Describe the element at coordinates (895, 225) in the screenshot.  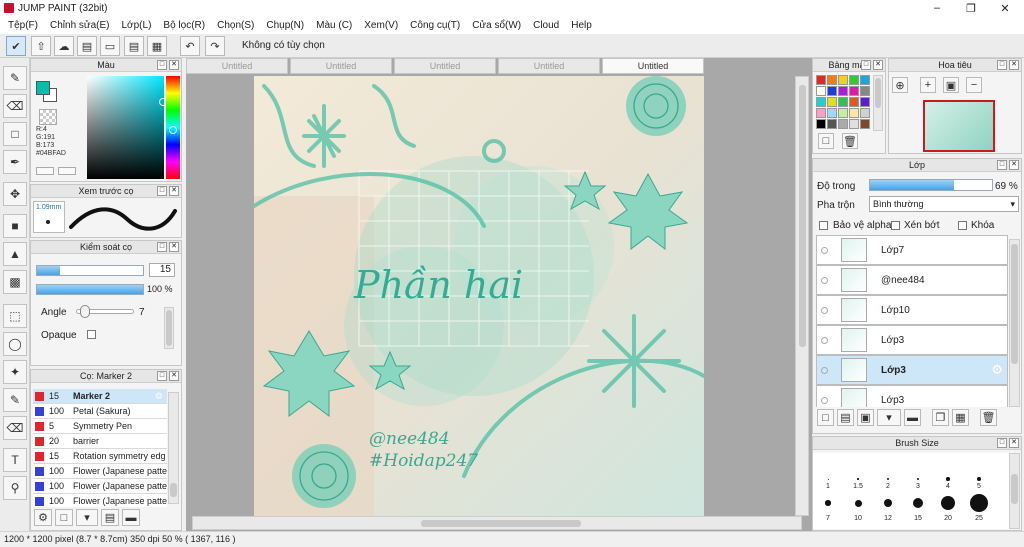
I see `clipping-checkbox` at that location.